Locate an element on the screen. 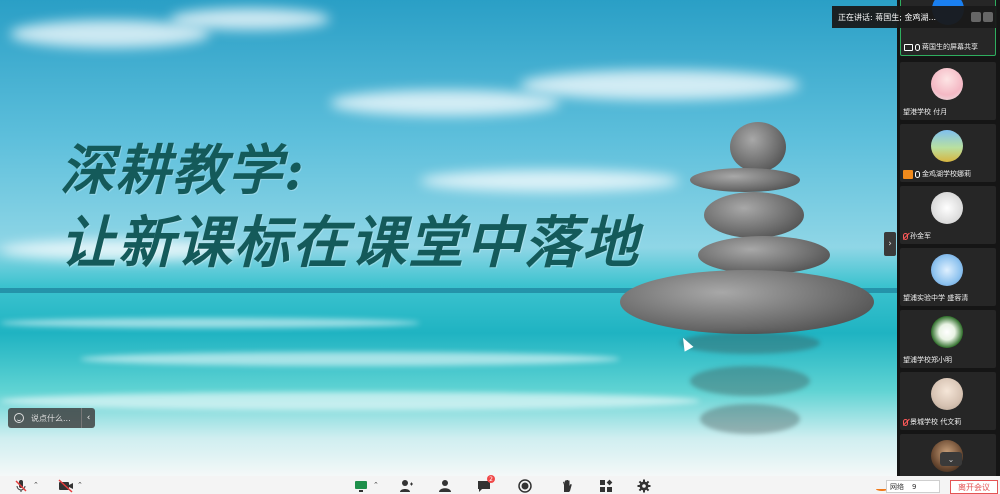 The width and height of the screenshot is (1000, 494). network-value: 9 is located at coordinates (914, 486).